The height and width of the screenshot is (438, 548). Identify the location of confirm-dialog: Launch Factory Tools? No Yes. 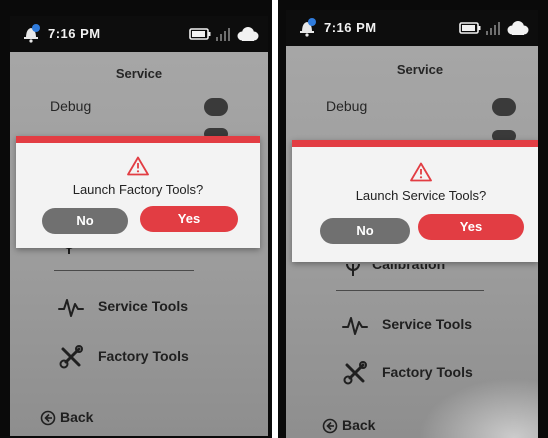
(138, 192).